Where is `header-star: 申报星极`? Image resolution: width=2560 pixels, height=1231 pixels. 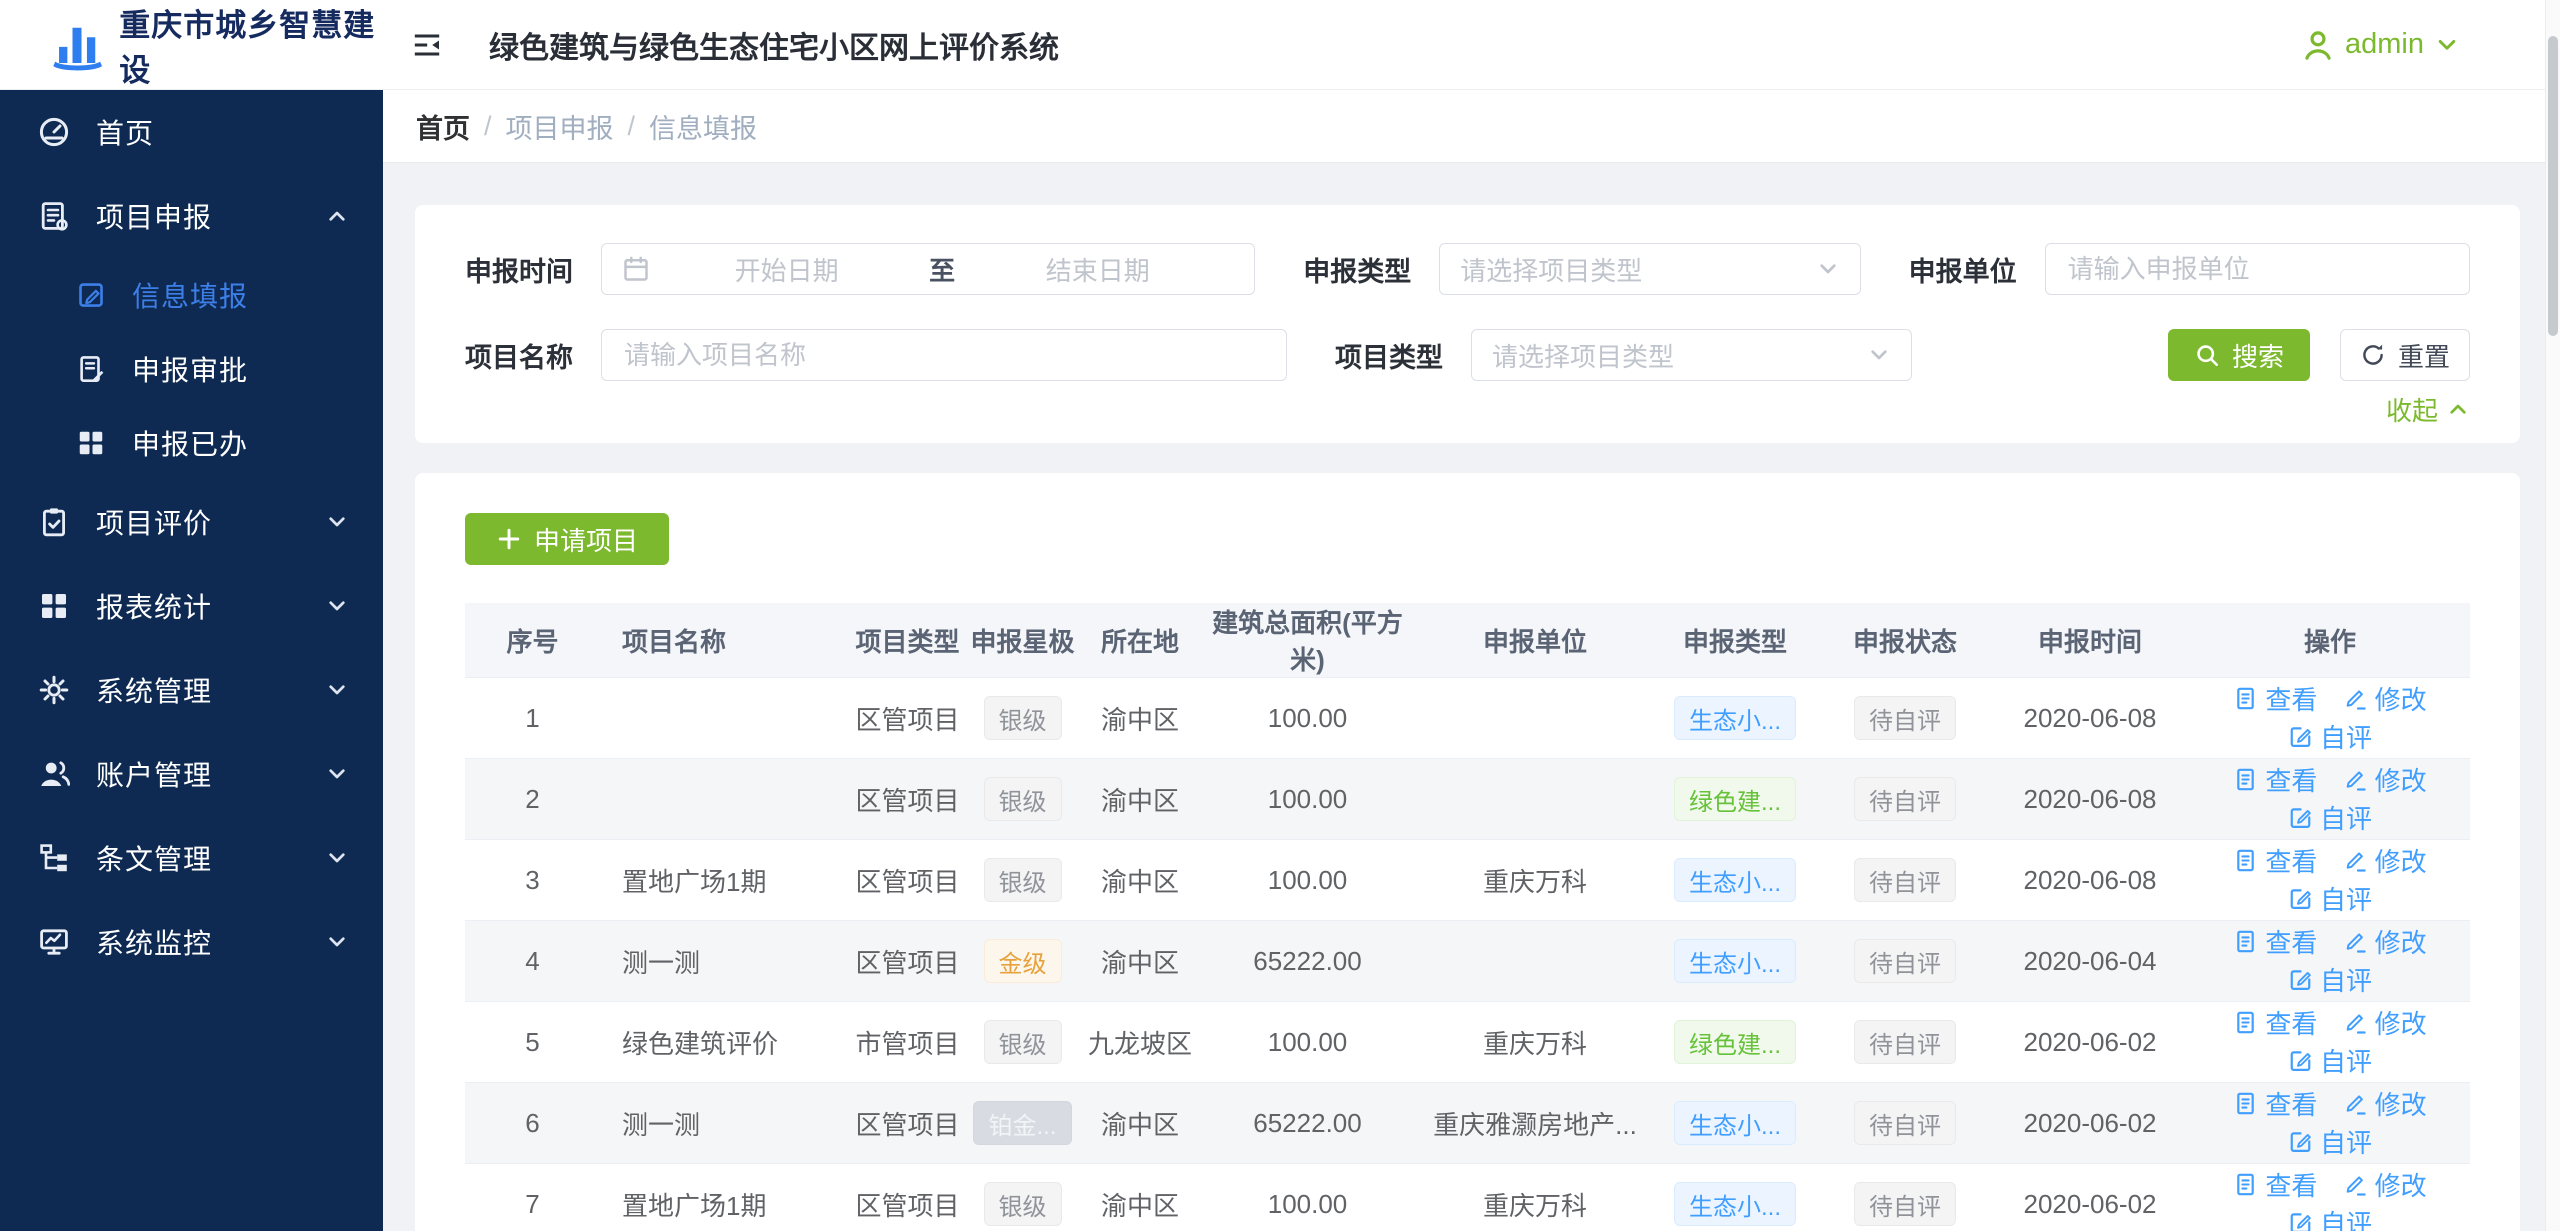
header-star: 申报星极 is located at coordinates (1022, 640).